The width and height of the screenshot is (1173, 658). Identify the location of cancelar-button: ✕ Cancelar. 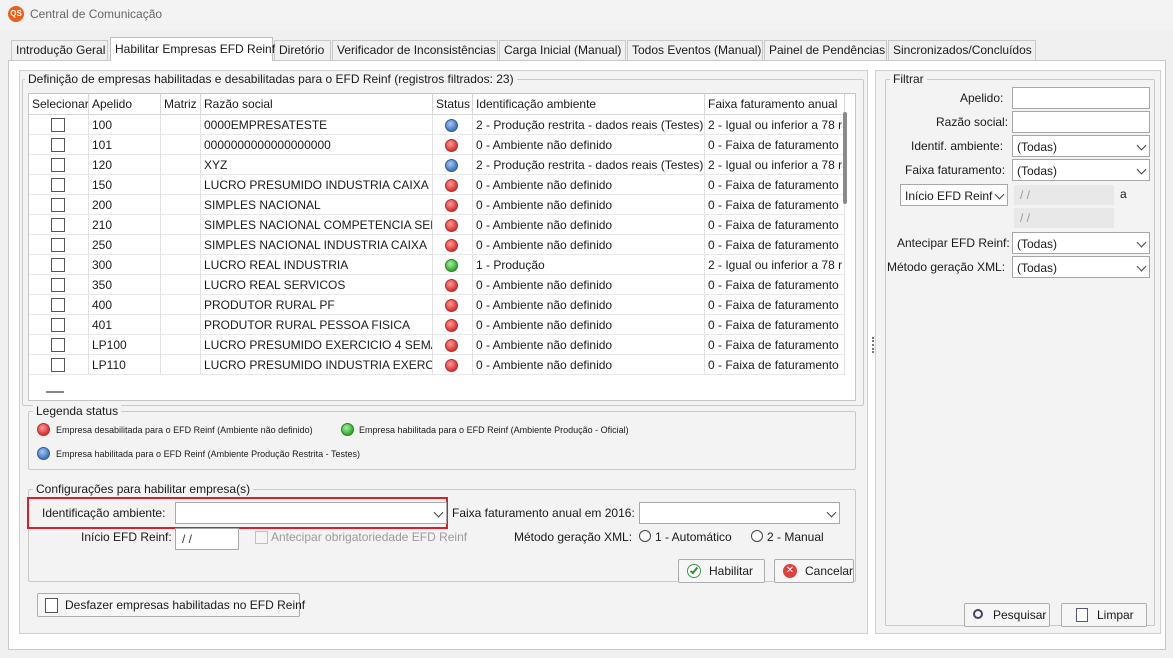
(814, 571).